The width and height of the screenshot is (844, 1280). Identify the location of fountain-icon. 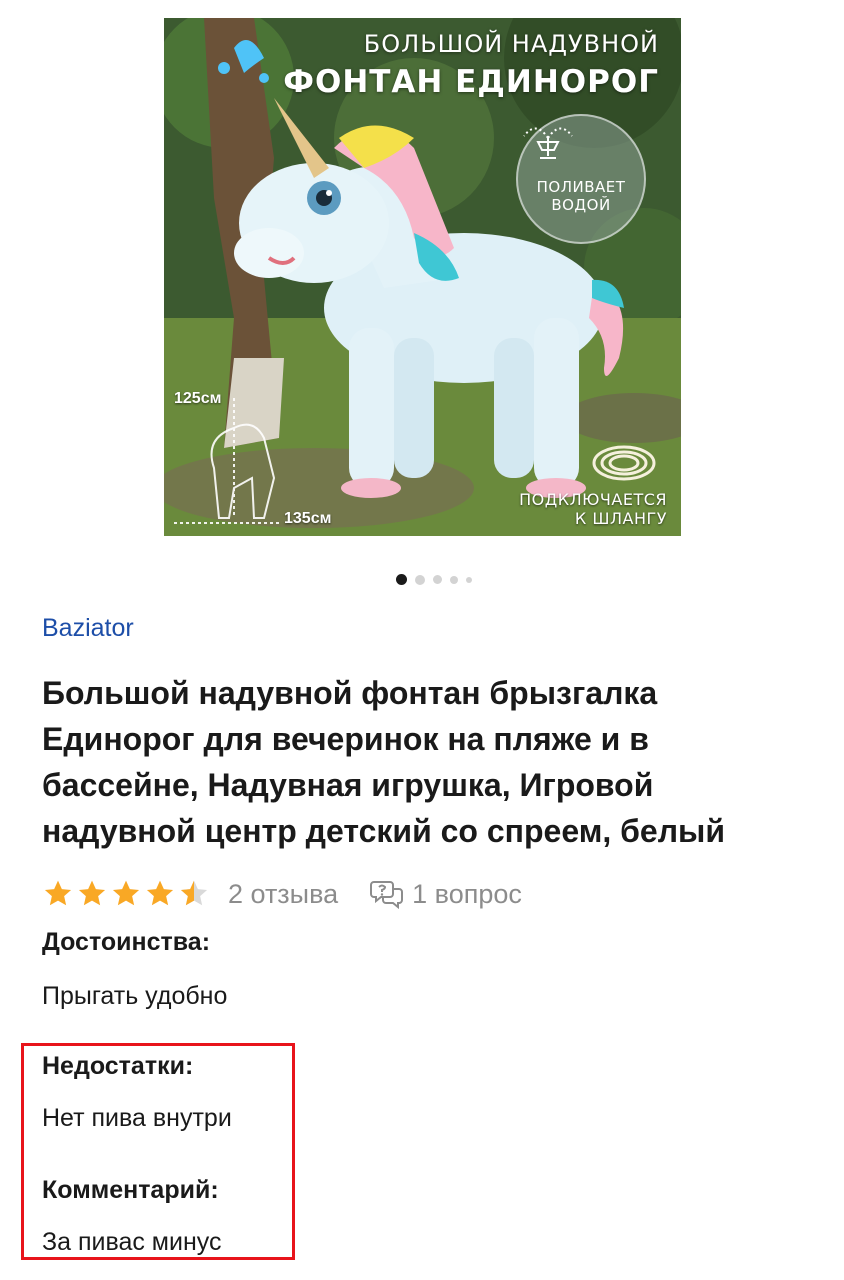
(548, 143).